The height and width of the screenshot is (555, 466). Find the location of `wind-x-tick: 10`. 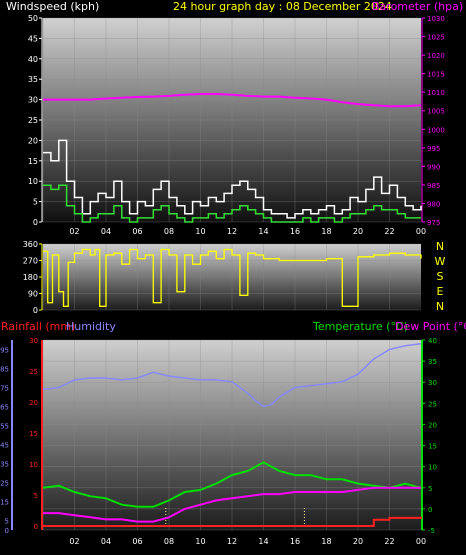

wind-x-tick: 10 is located at coordinates (200, 231).